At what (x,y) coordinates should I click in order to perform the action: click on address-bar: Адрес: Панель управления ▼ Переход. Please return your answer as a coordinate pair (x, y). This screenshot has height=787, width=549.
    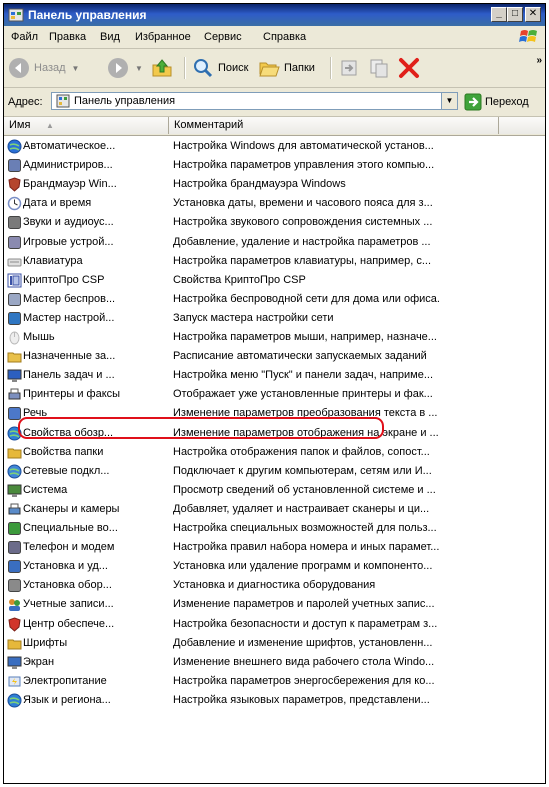
    Looking at the image, I should click on (274, 102).